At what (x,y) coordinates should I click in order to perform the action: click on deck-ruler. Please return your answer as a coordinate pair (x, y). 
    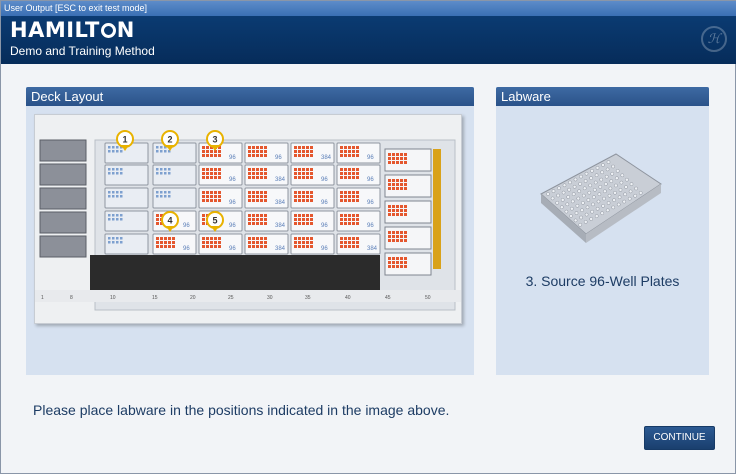
    Looking at the image, I should click on (248, 296).